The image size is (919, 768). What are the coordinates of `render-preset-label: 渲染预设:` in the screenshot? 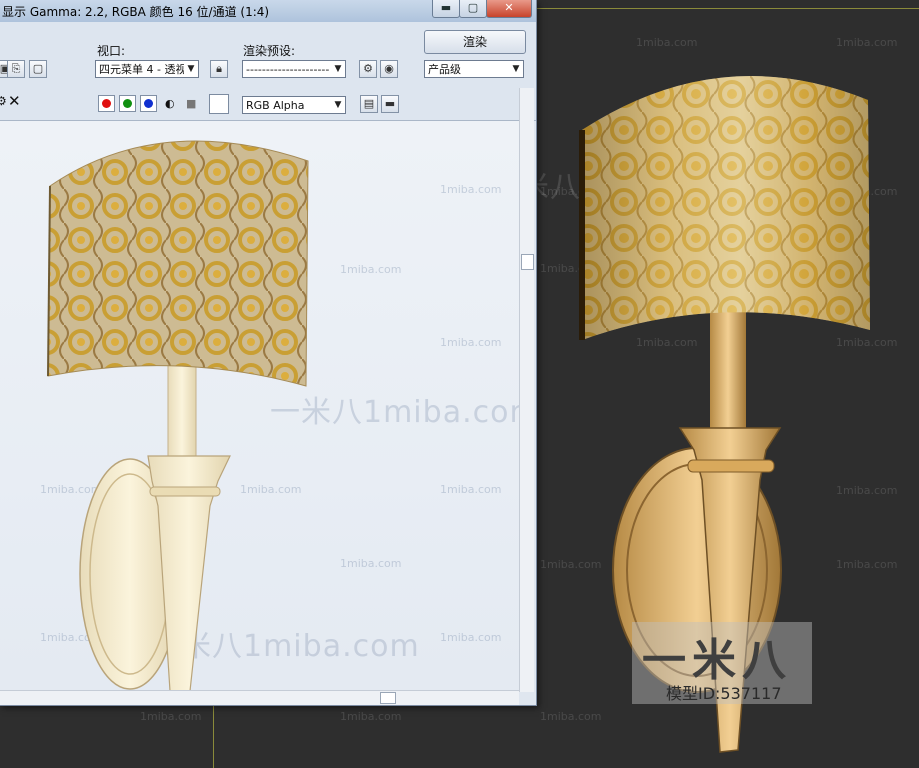 It's located at (269, 51).